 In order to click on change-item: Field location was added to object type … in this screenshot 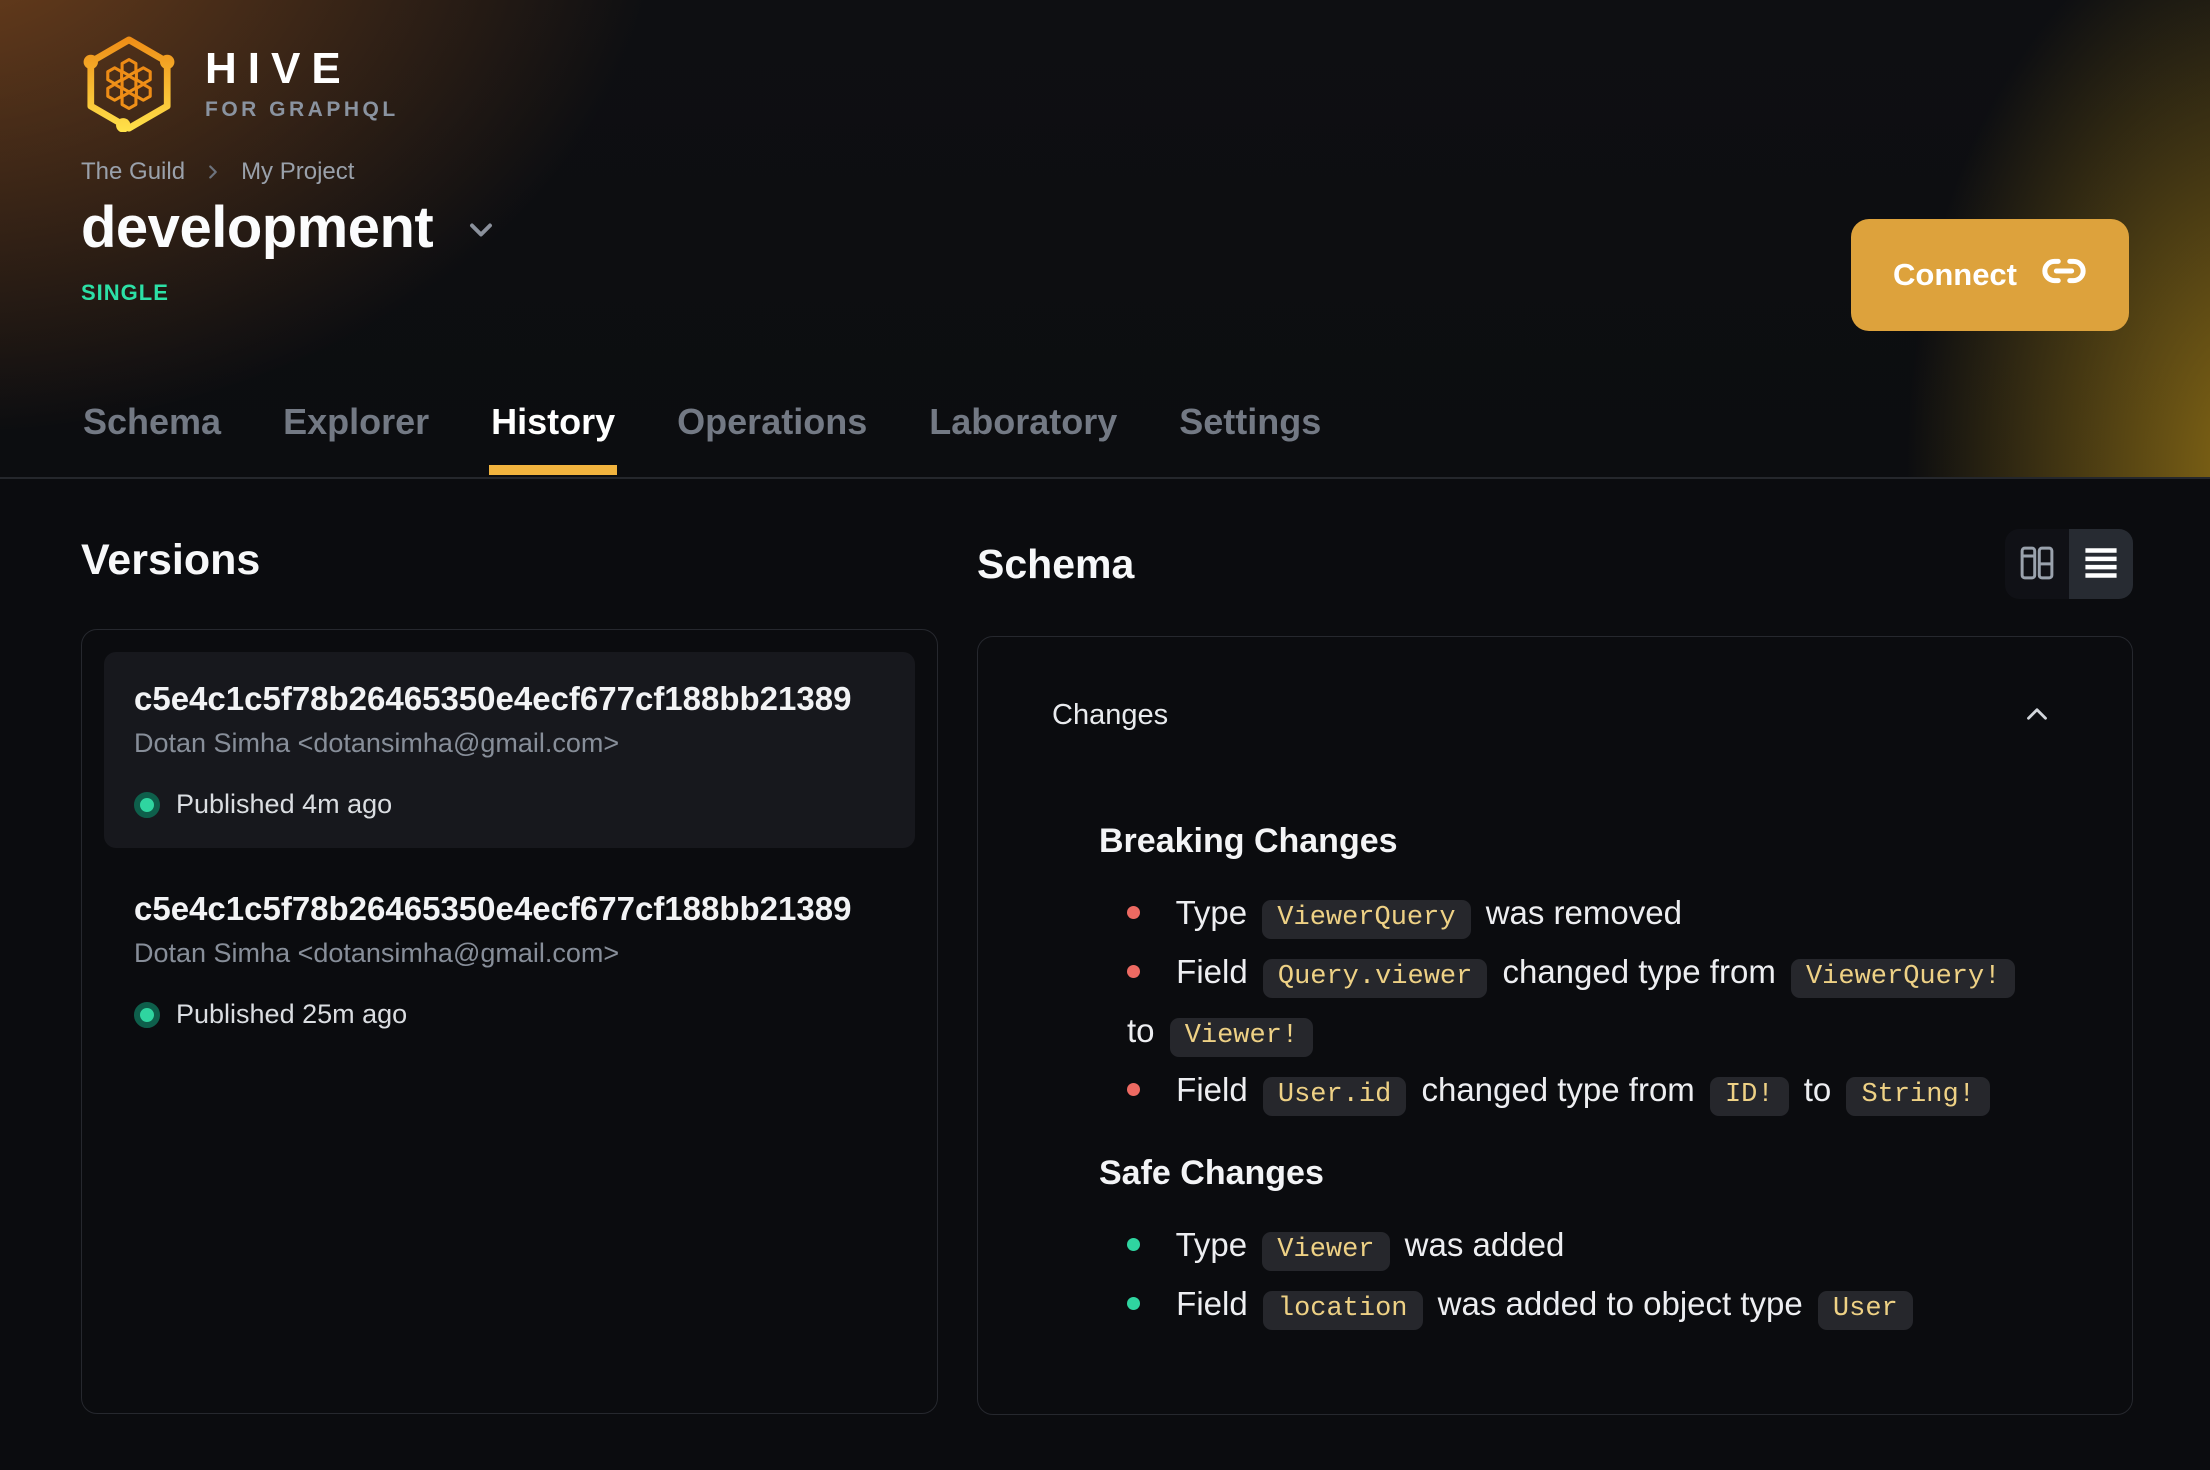, I will do `click(1597, 1306)`.